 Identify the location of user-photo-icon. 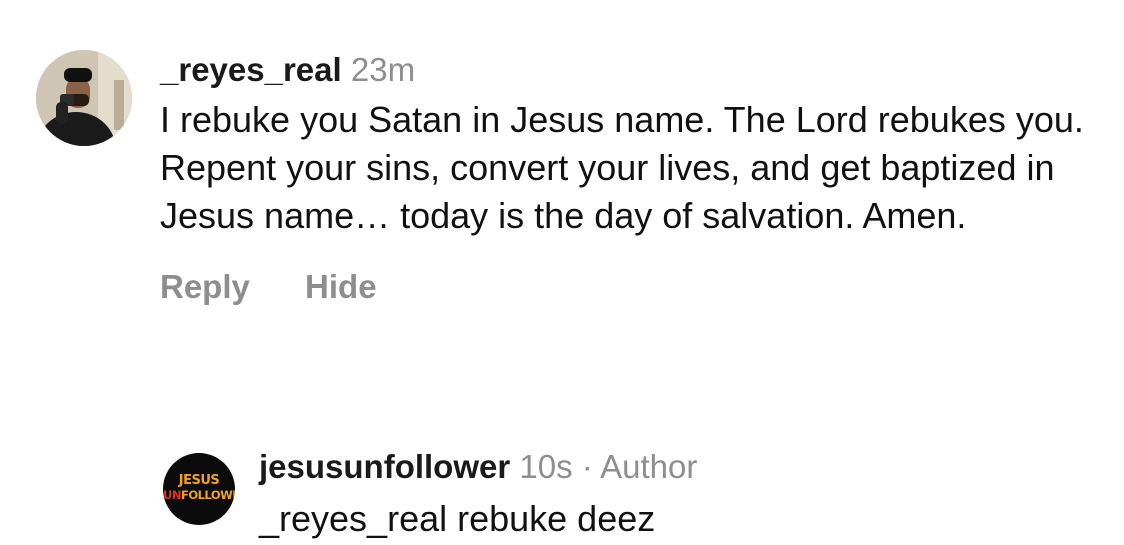
(84, 98).